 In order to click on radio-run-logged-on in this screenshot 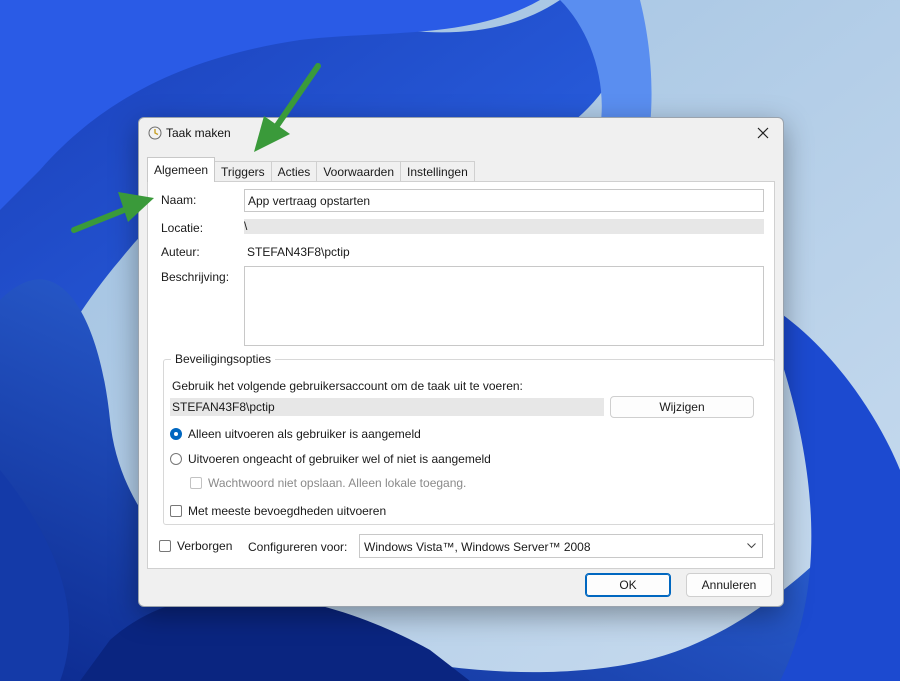, I will do `click(176, 434)`.